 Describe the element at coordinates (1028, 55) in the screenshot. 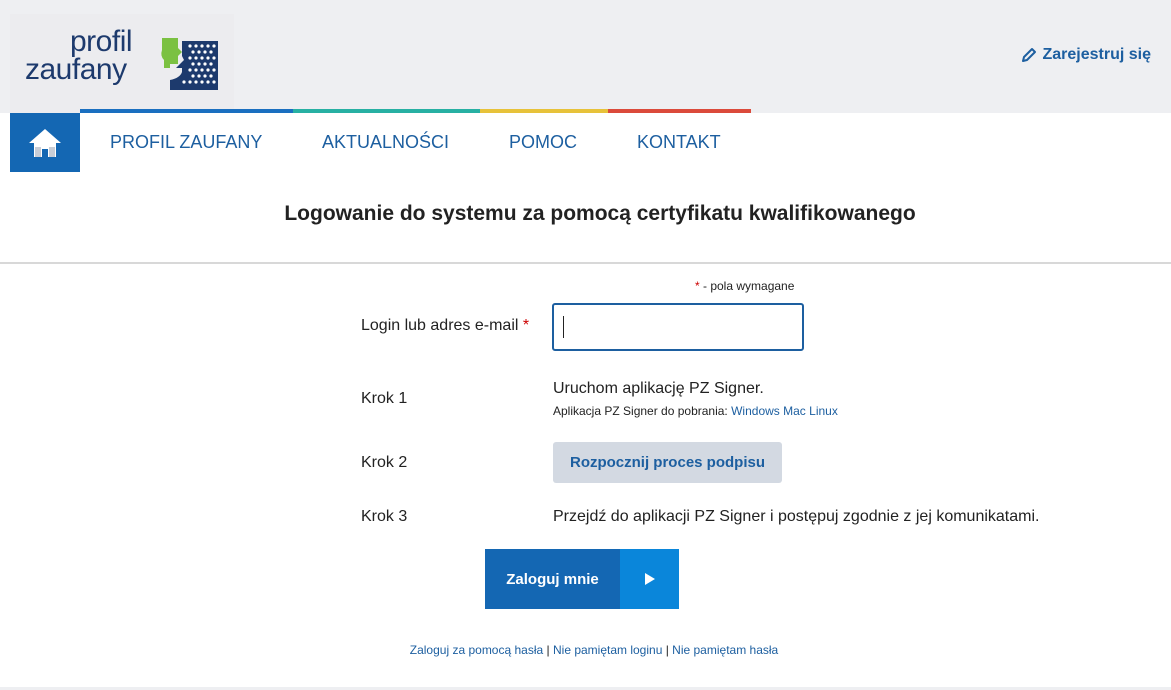

I see `pencil-icon` at that location.